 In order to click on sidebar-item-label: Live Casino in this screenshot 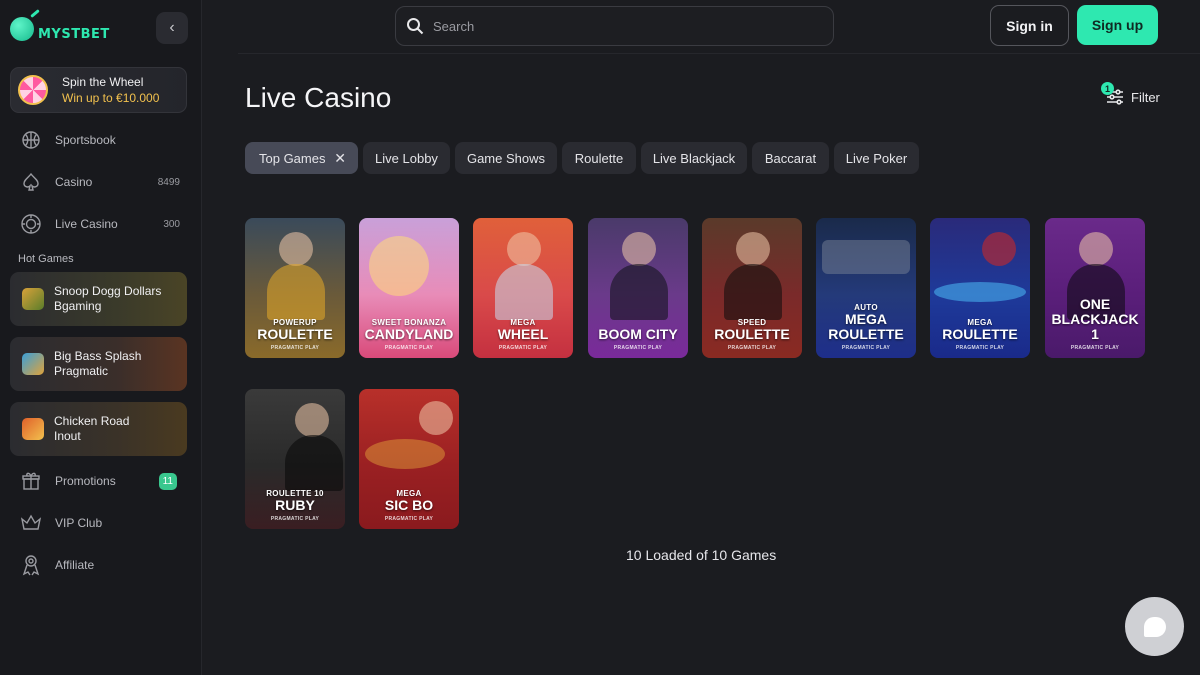, I will do `click(86, 224)`.